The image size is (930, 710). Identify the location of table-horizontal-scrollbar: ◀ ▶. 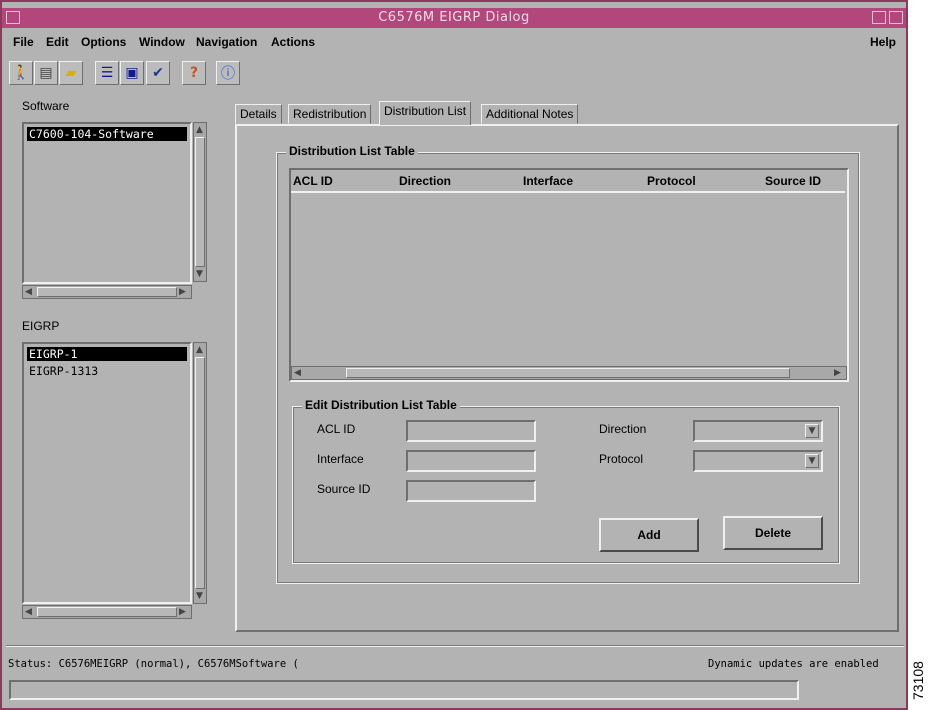
(569, 373).